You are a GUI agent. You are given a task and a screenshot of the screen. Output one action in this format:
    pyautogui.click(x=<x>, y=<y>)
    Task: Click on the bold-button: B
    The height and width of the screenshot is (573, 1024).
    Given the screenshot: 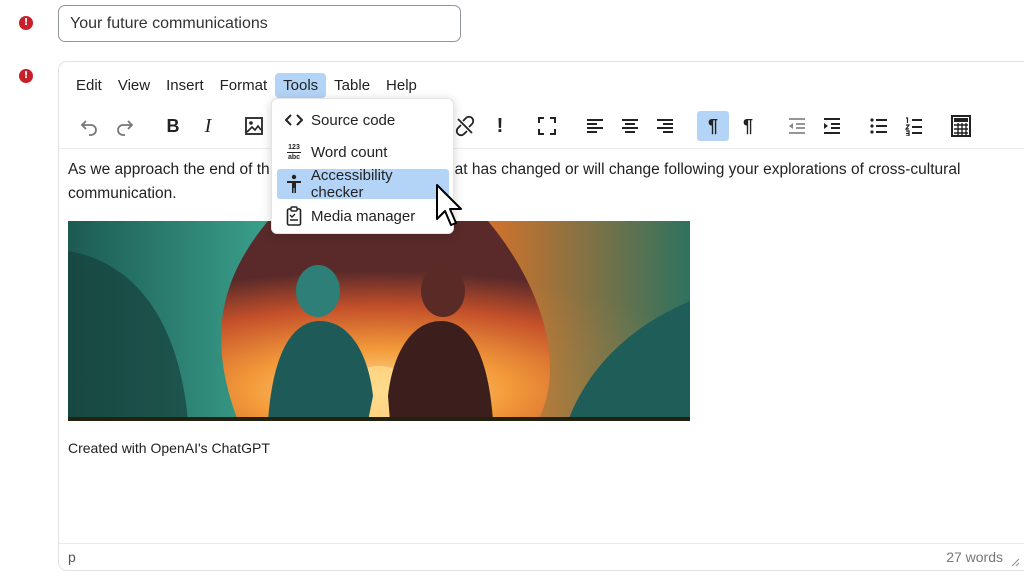 What is the action you would take?
    pyautogui.click(x=173, y=126)
    